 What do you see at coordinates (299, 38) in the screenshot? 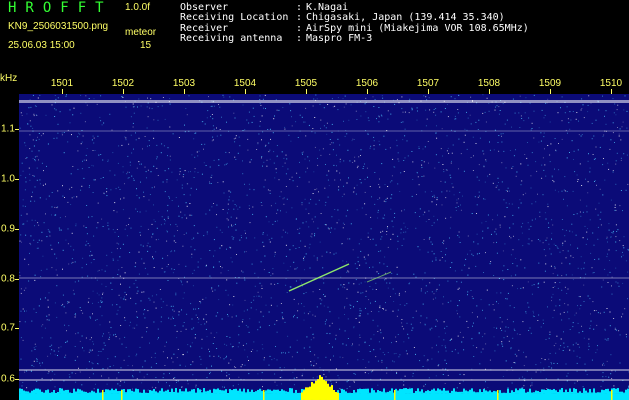
I see `info-colon: :` at bounding box center [299, 38].